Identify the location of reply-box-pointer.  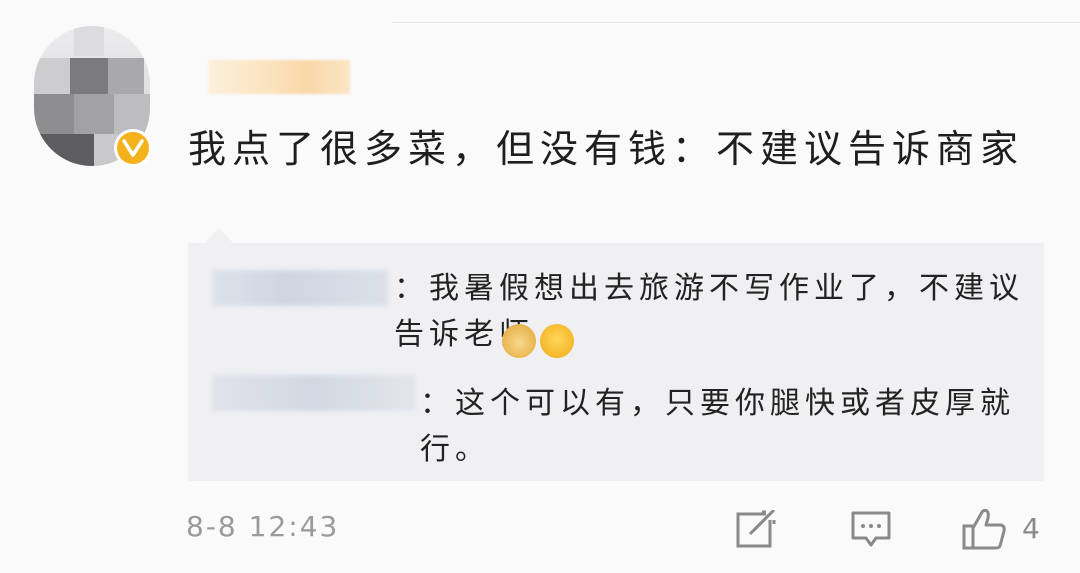
(219, 235).